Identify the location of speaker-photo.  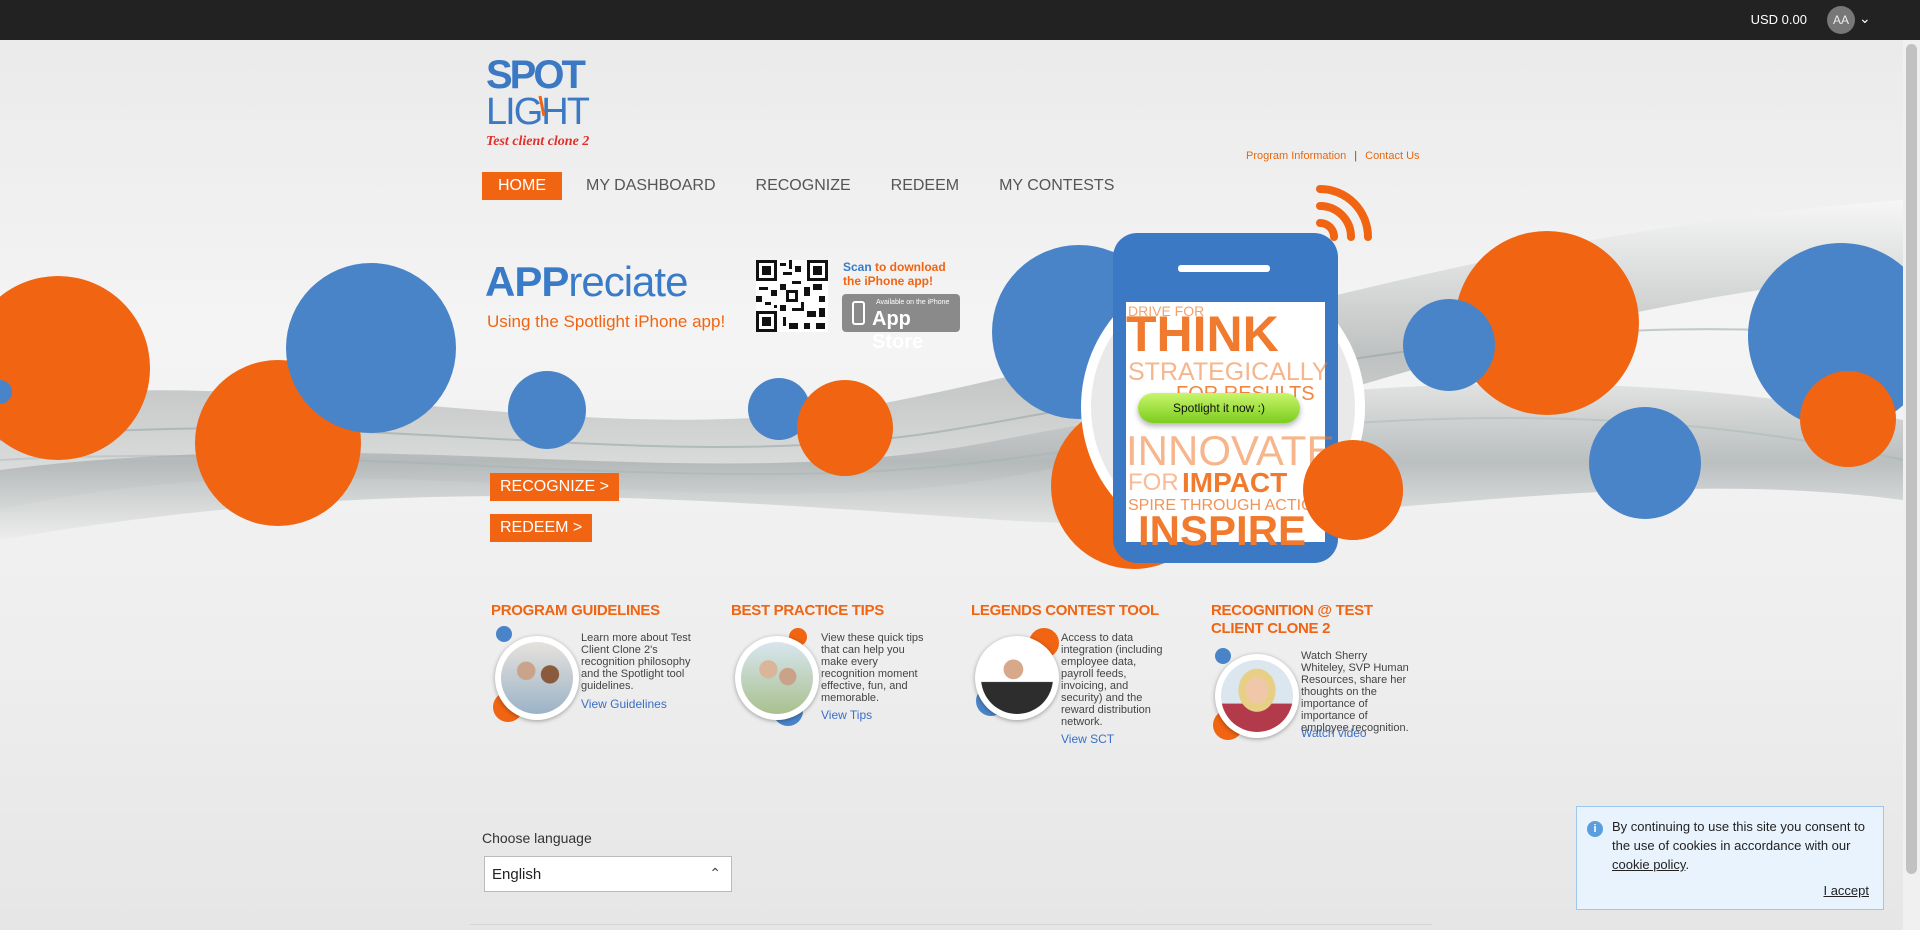
(1257, 696).